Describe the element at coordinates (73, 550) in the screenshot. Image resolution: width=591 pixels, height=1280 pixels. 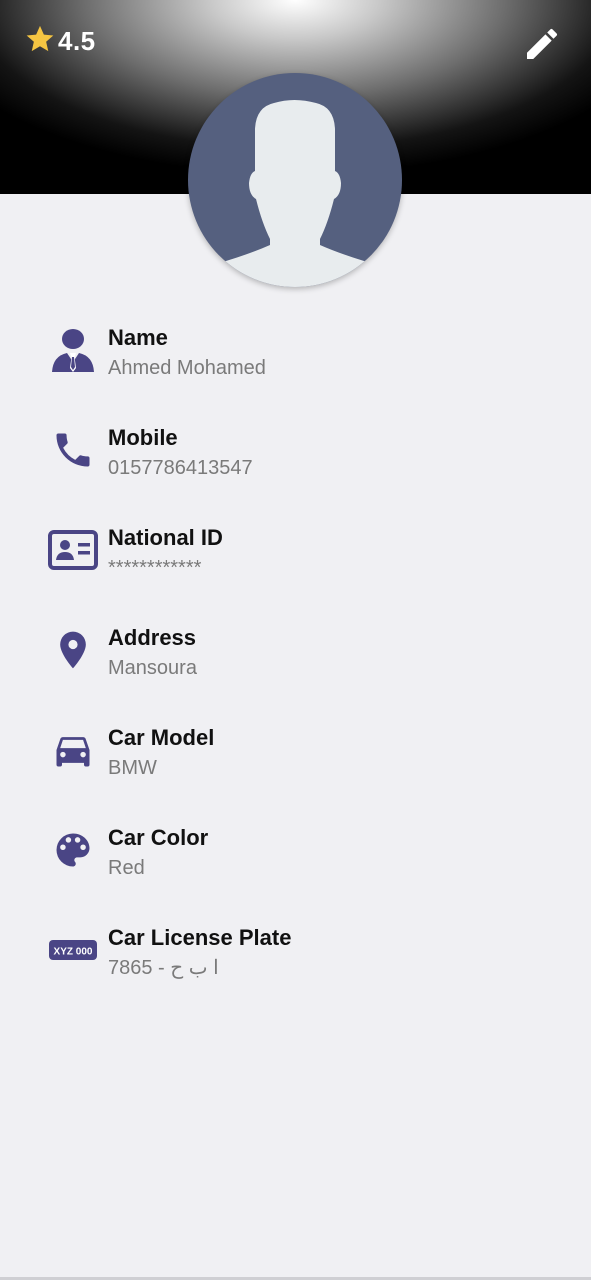
I see `id-card-icon` at that location.